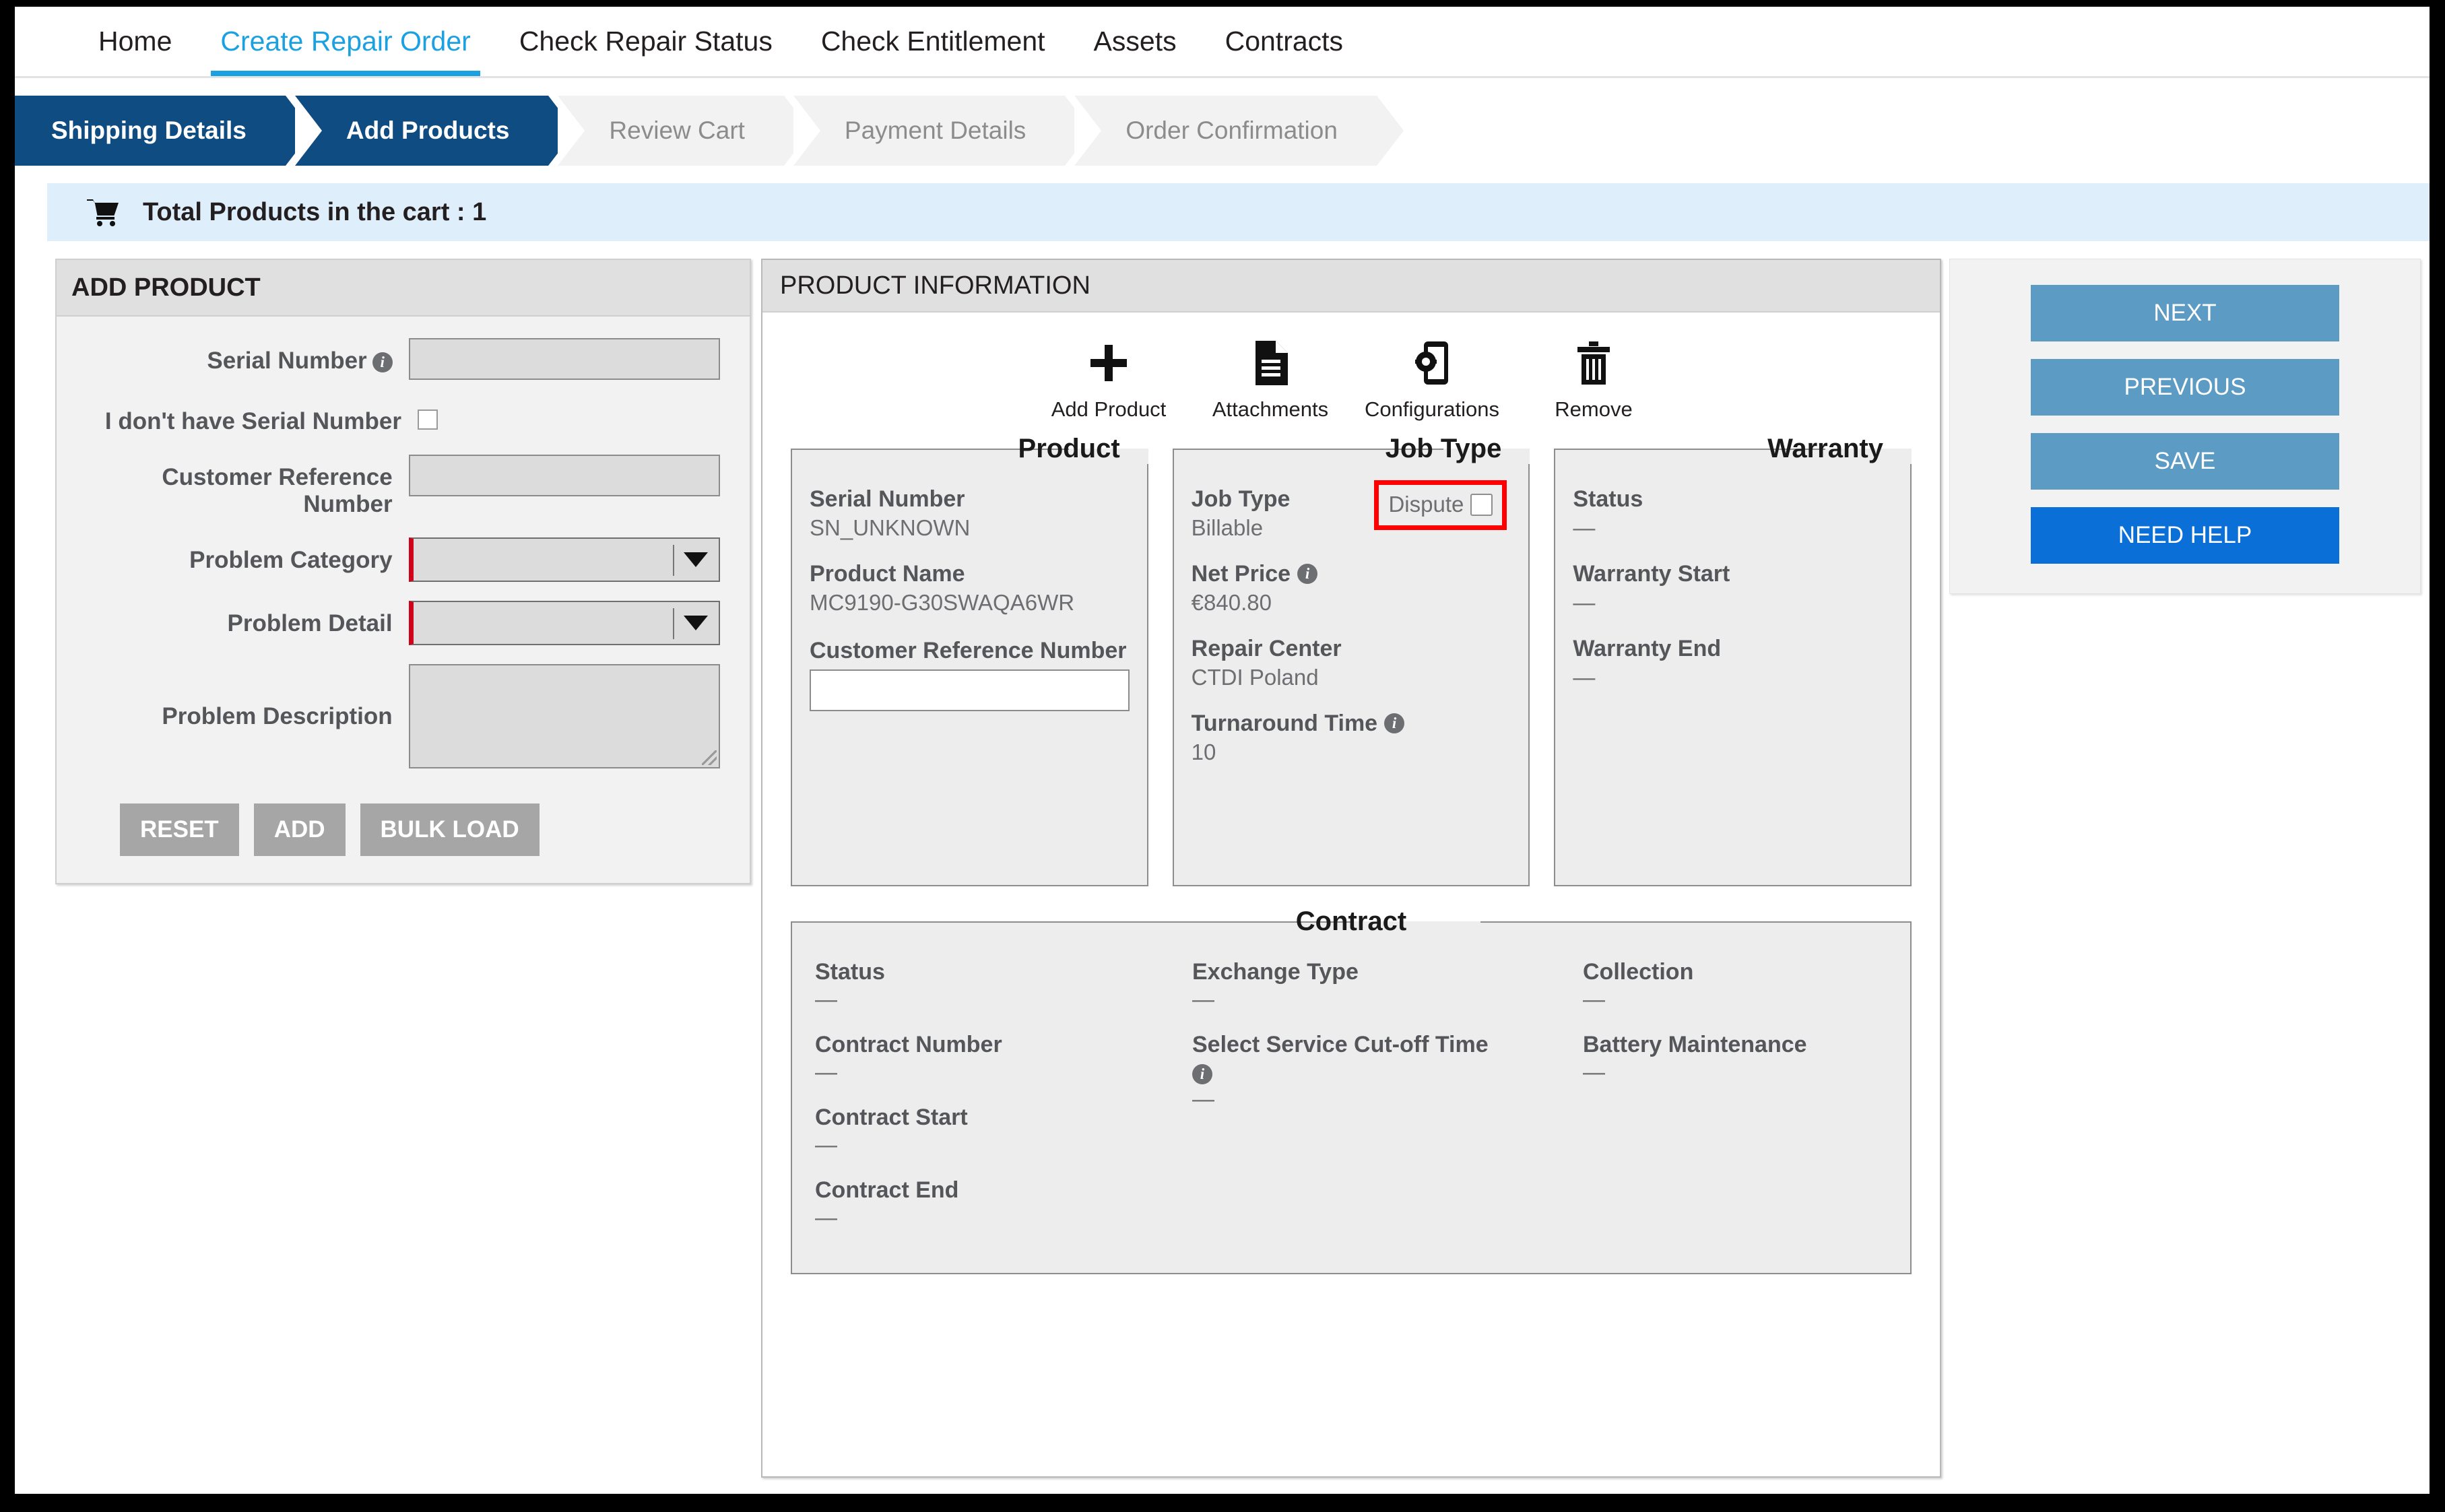 Image resolution: width=2445 pixels, height=1512 pixels. I want to click on add-product-title: ADD PRODUCT, so click(404, 288).